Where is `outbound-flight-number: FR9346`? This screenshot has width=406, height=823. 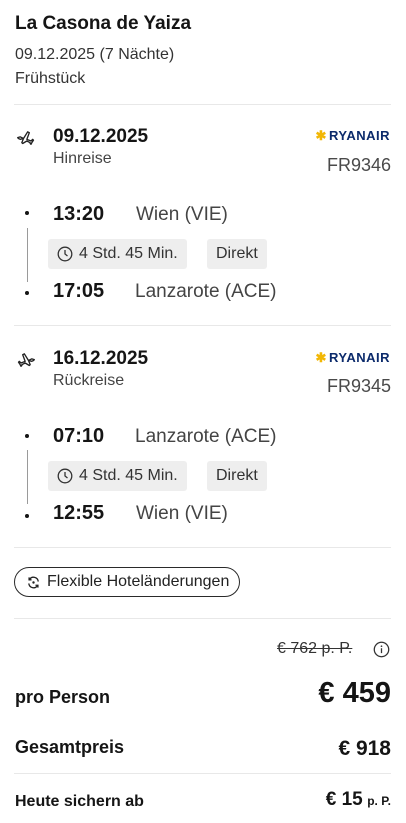
outbound-flight-number: FR9346 is located at coordinates (358, 165).